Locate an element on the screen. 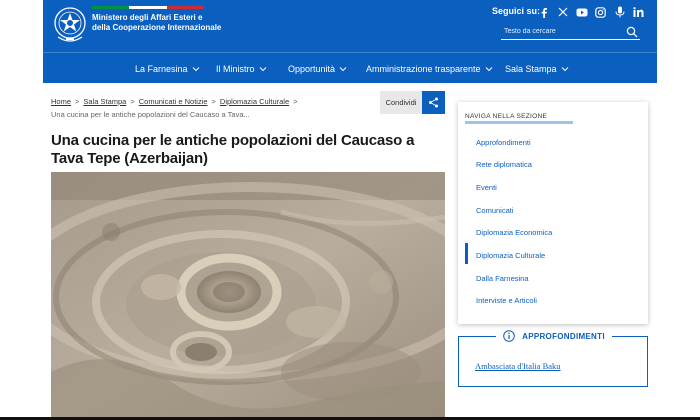 Image resolution: width=700 pixels, height=420 pixels. approfondimenti-heading: APPROFONDIMENTI is located at coordinates (563, 336).